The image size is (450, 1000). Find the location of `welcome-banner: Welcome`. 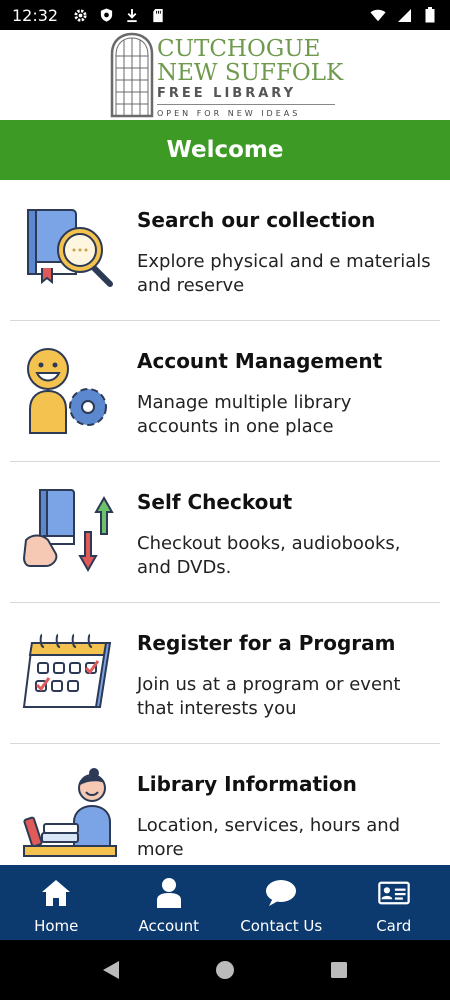

welcome-banner: Welcome is located at coordinates (225, 150).